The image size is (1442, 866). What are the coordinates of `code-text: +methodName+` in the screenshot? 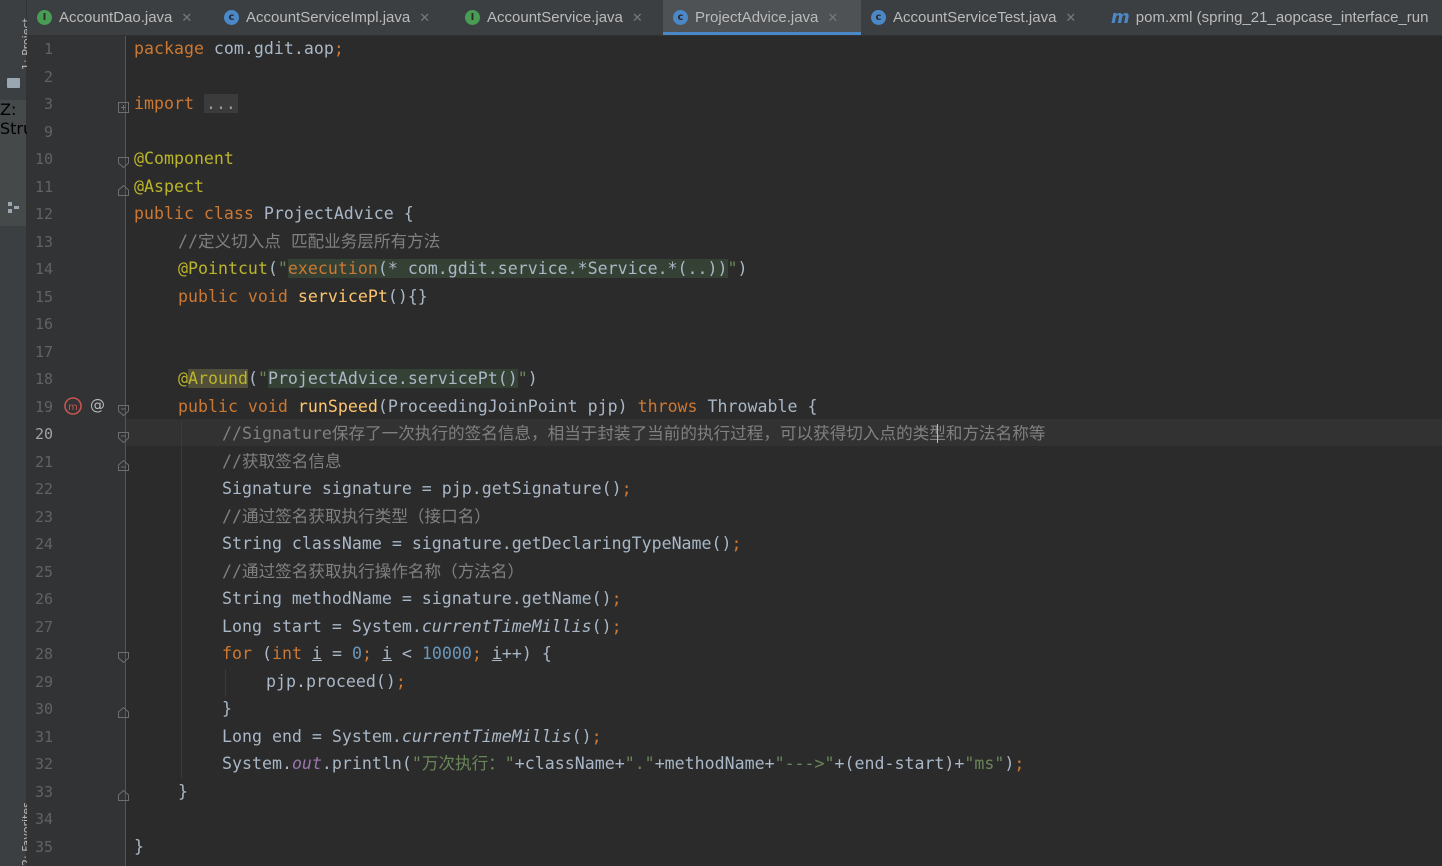 It's located at (714, 763).